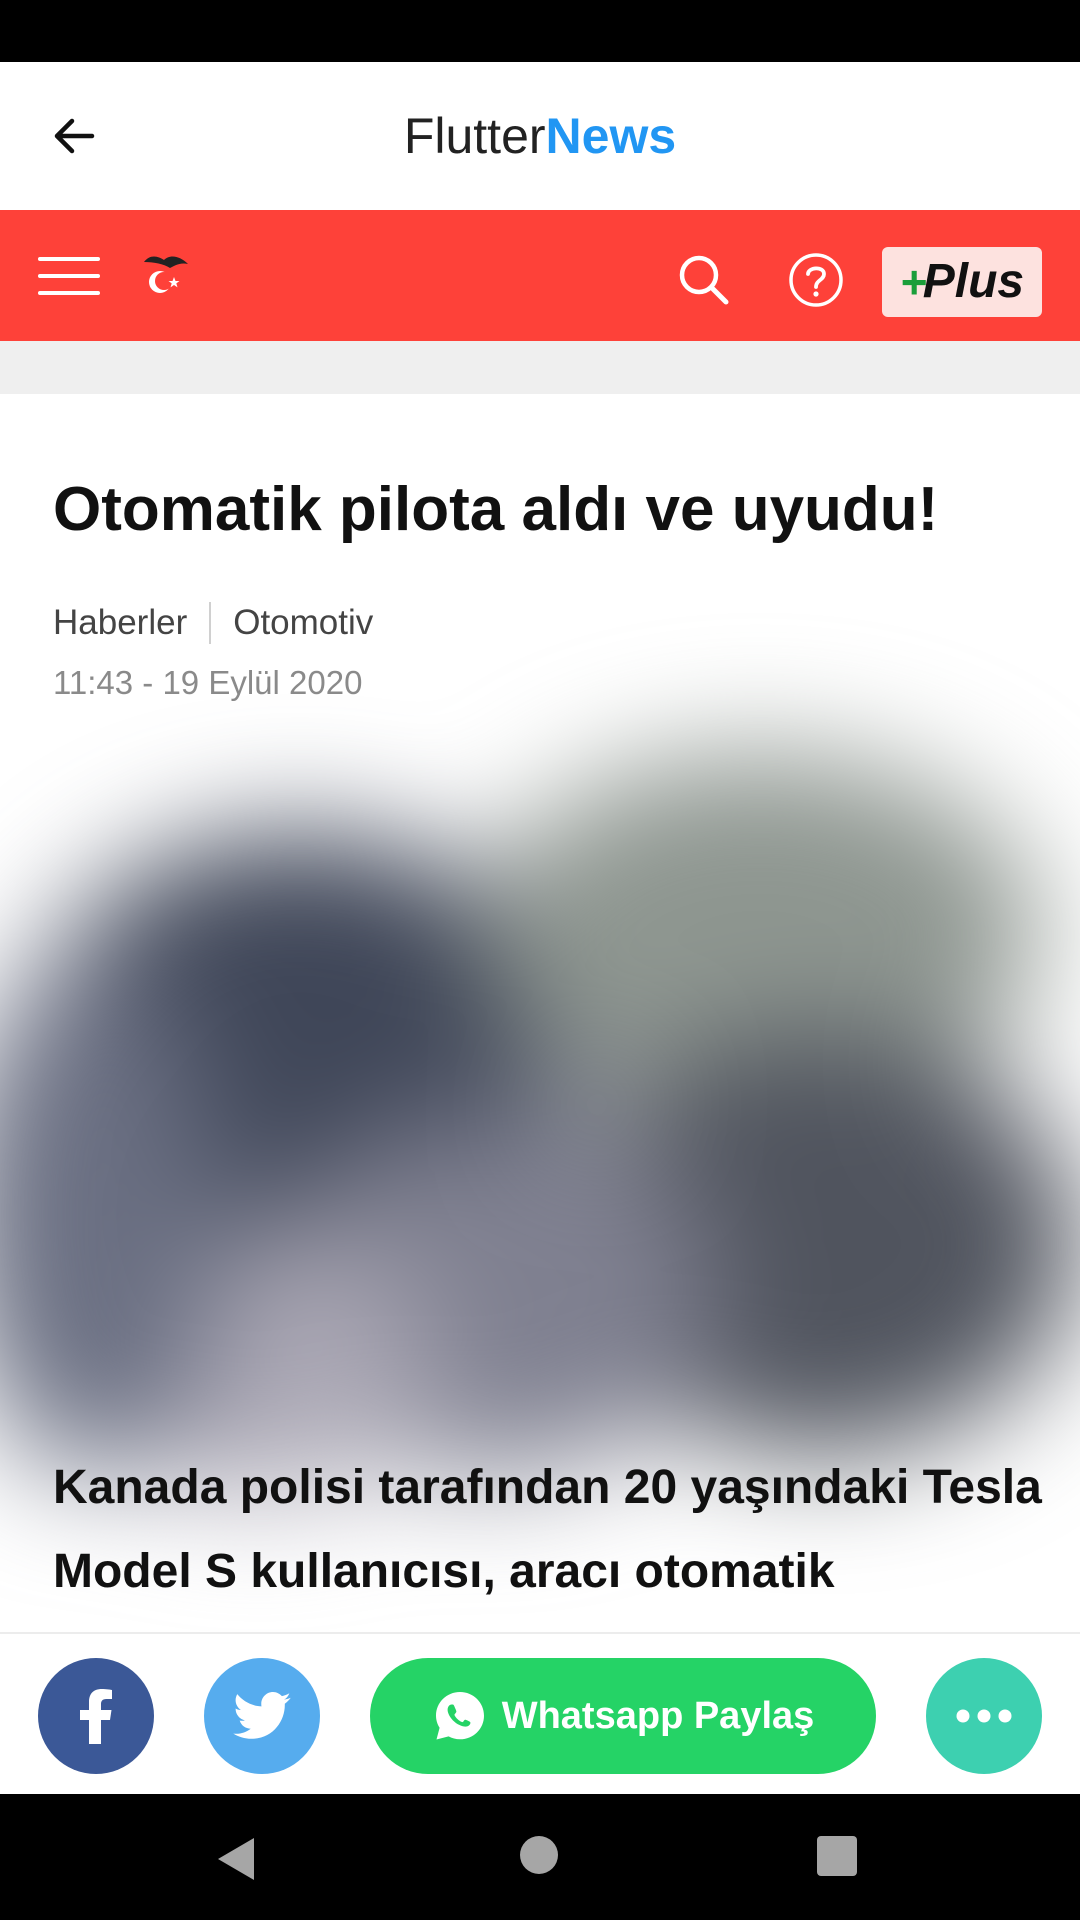 This screenshot has width=1080, height=1920. Describe the element at coordinates (237, 1859) in the screenshot. I see `nav-back-triangle-icon` at that location.